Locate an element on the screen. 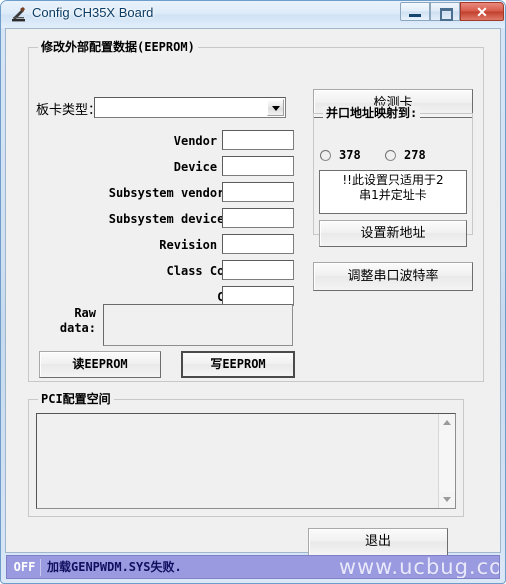  revision-id-input is located at coordinates (258, 244).